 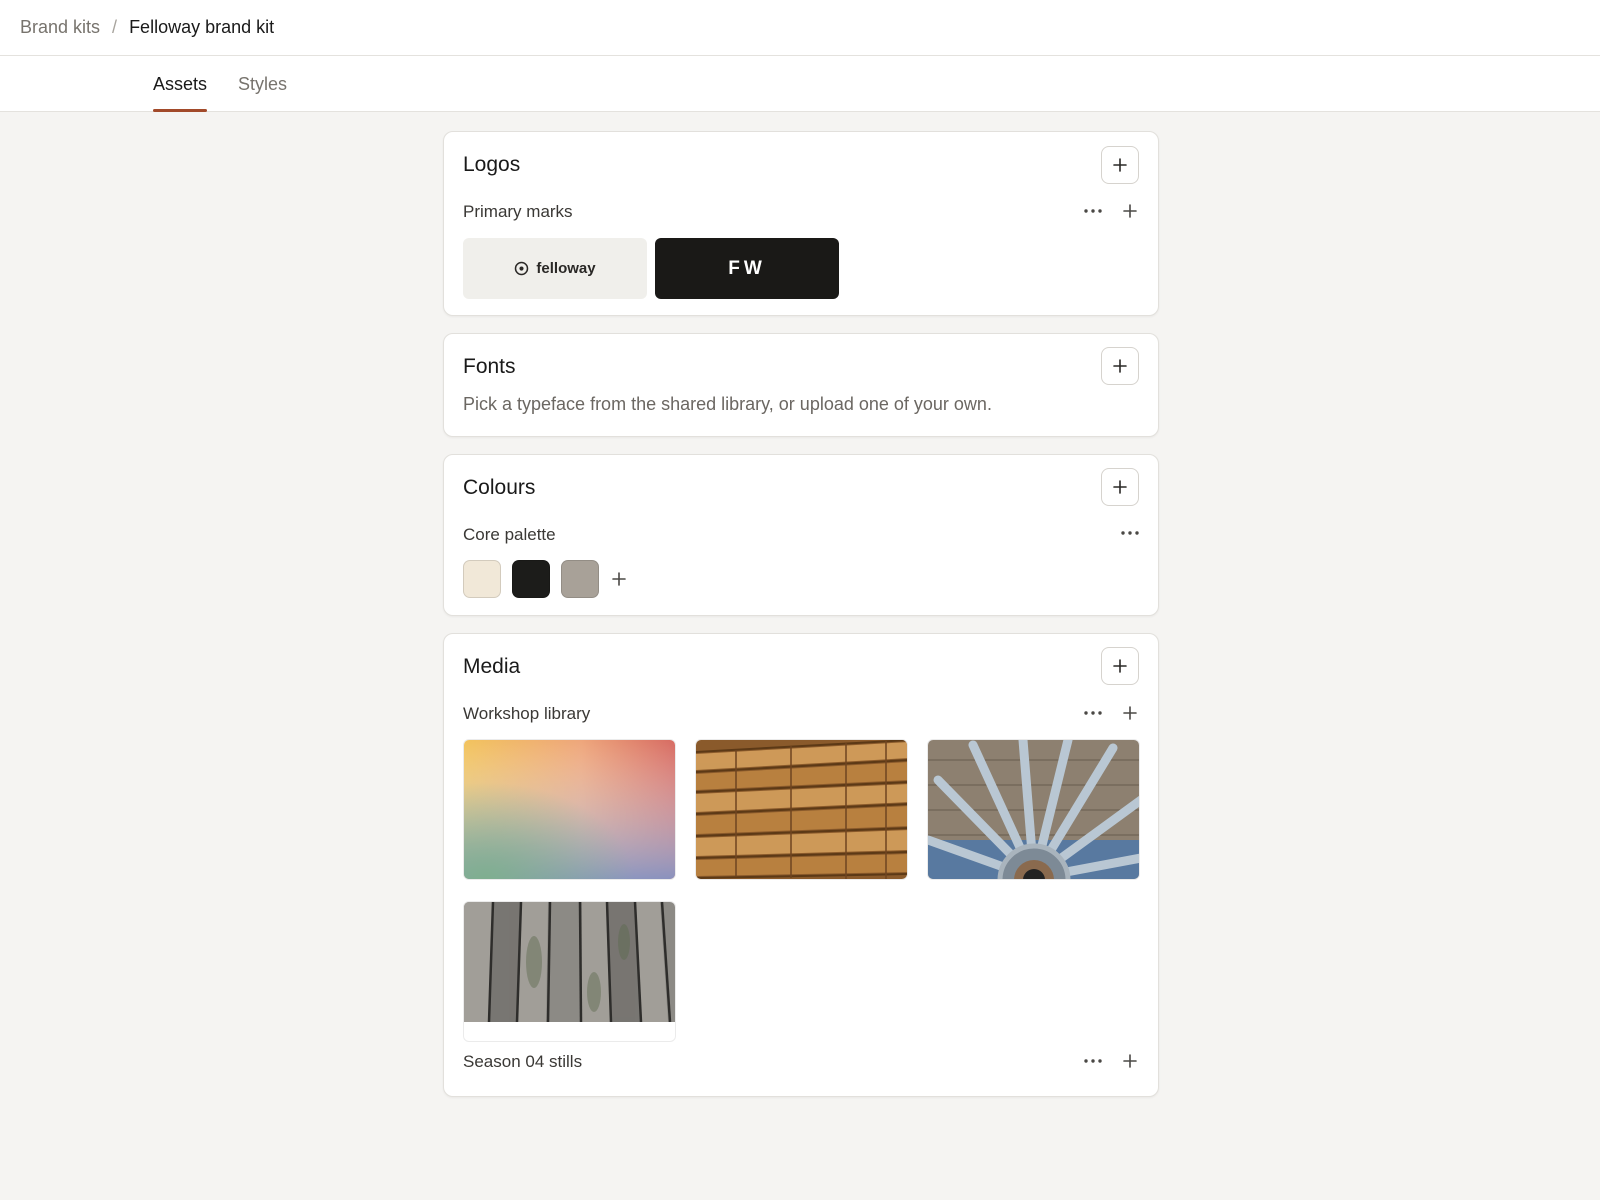 What do you see at coordinates (523, 1061) in the screenshot?
I see `season-04-stills-label: Season 04 stills` at bounding box center [523, 1061].